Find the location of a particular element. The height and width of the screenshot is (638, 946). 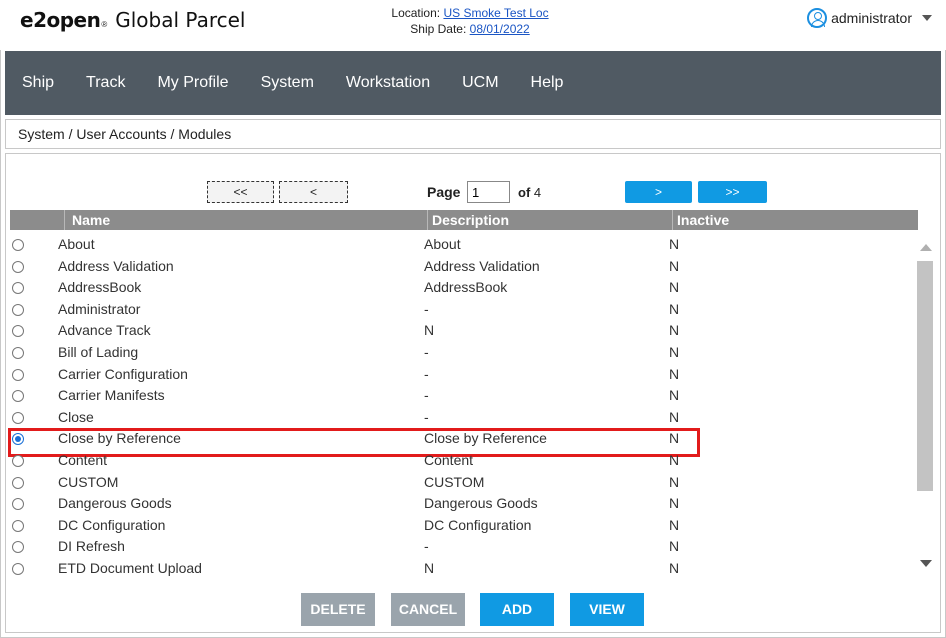

nav-item-track: Track is located at coordinates (105, 83).